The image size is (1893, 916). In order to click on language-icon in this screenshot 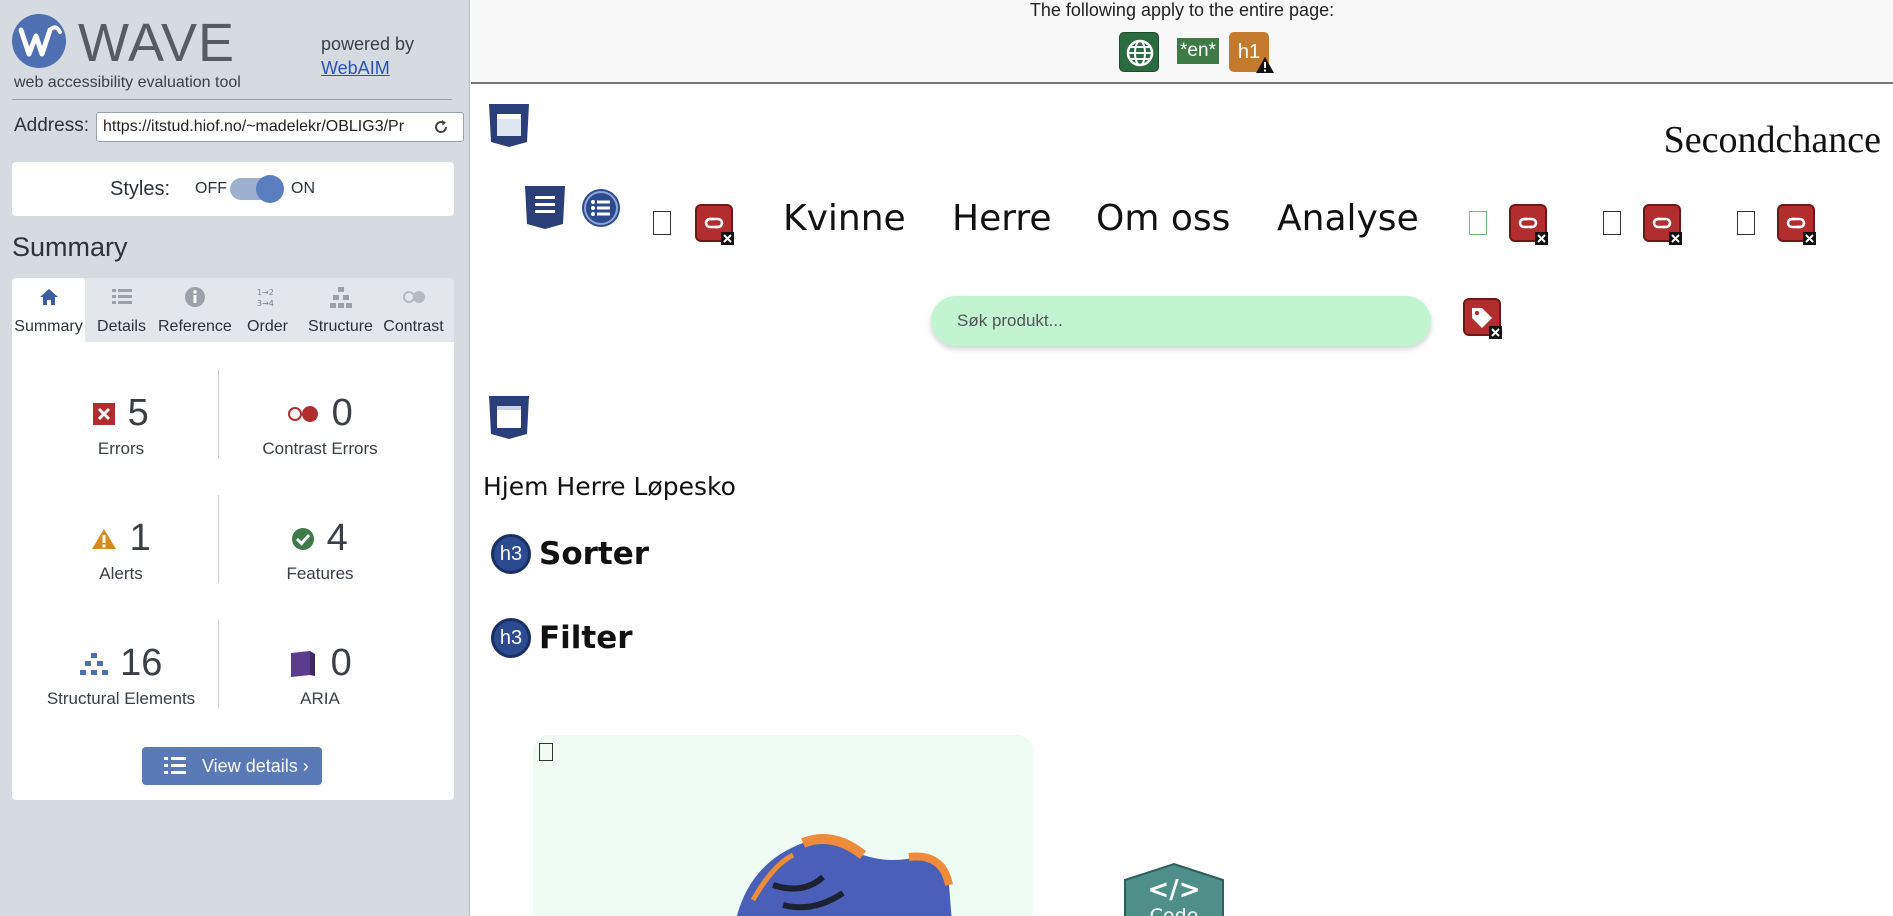, I will do `click(1139, 52)`.